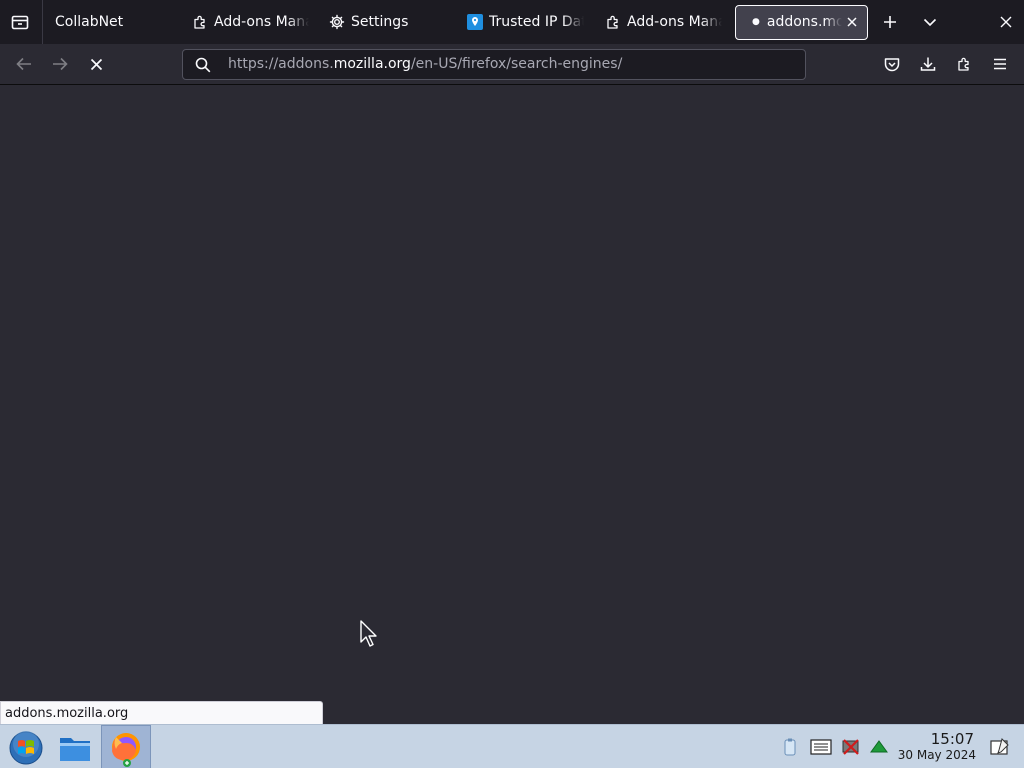 The width and height of the screenshot is (1024, 768). I want to click on tab-group-label-text: CollabNet, so click(89, 22).